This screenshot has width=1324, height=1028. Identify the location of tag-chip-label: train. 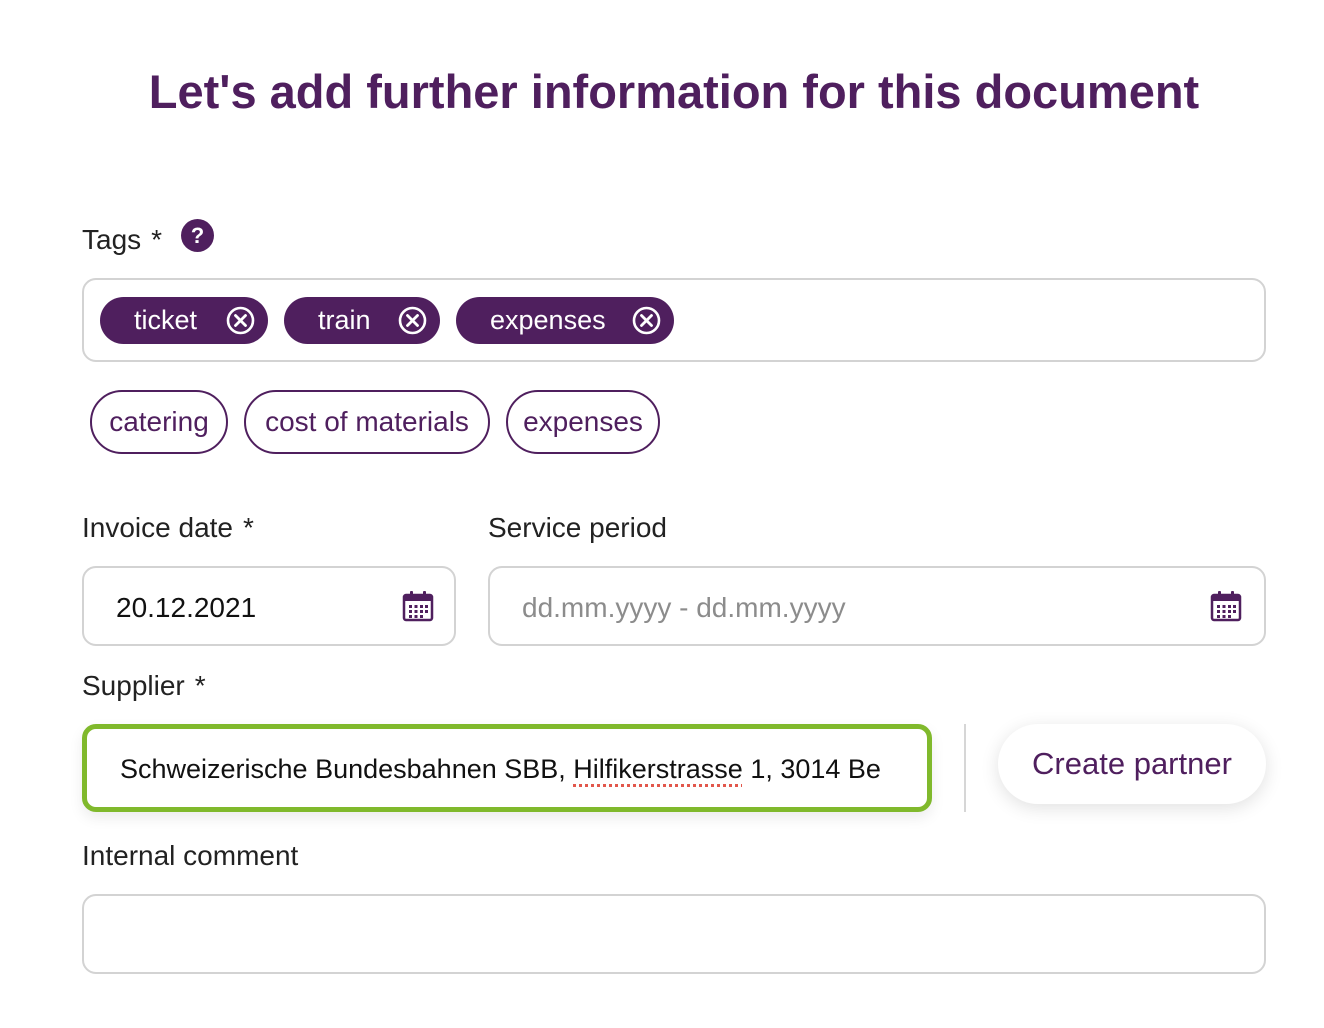
(344, 320).